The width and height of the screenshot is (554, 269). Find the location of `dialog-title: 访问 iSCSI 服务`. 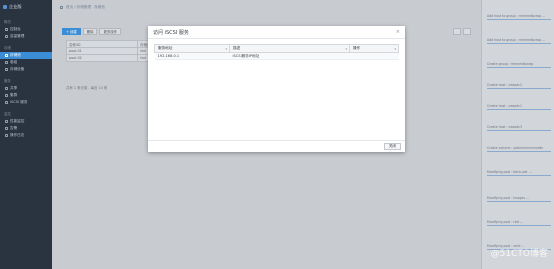

dialog-title: 访问 iSCSI 服务 is located at coordinates (276, 32).